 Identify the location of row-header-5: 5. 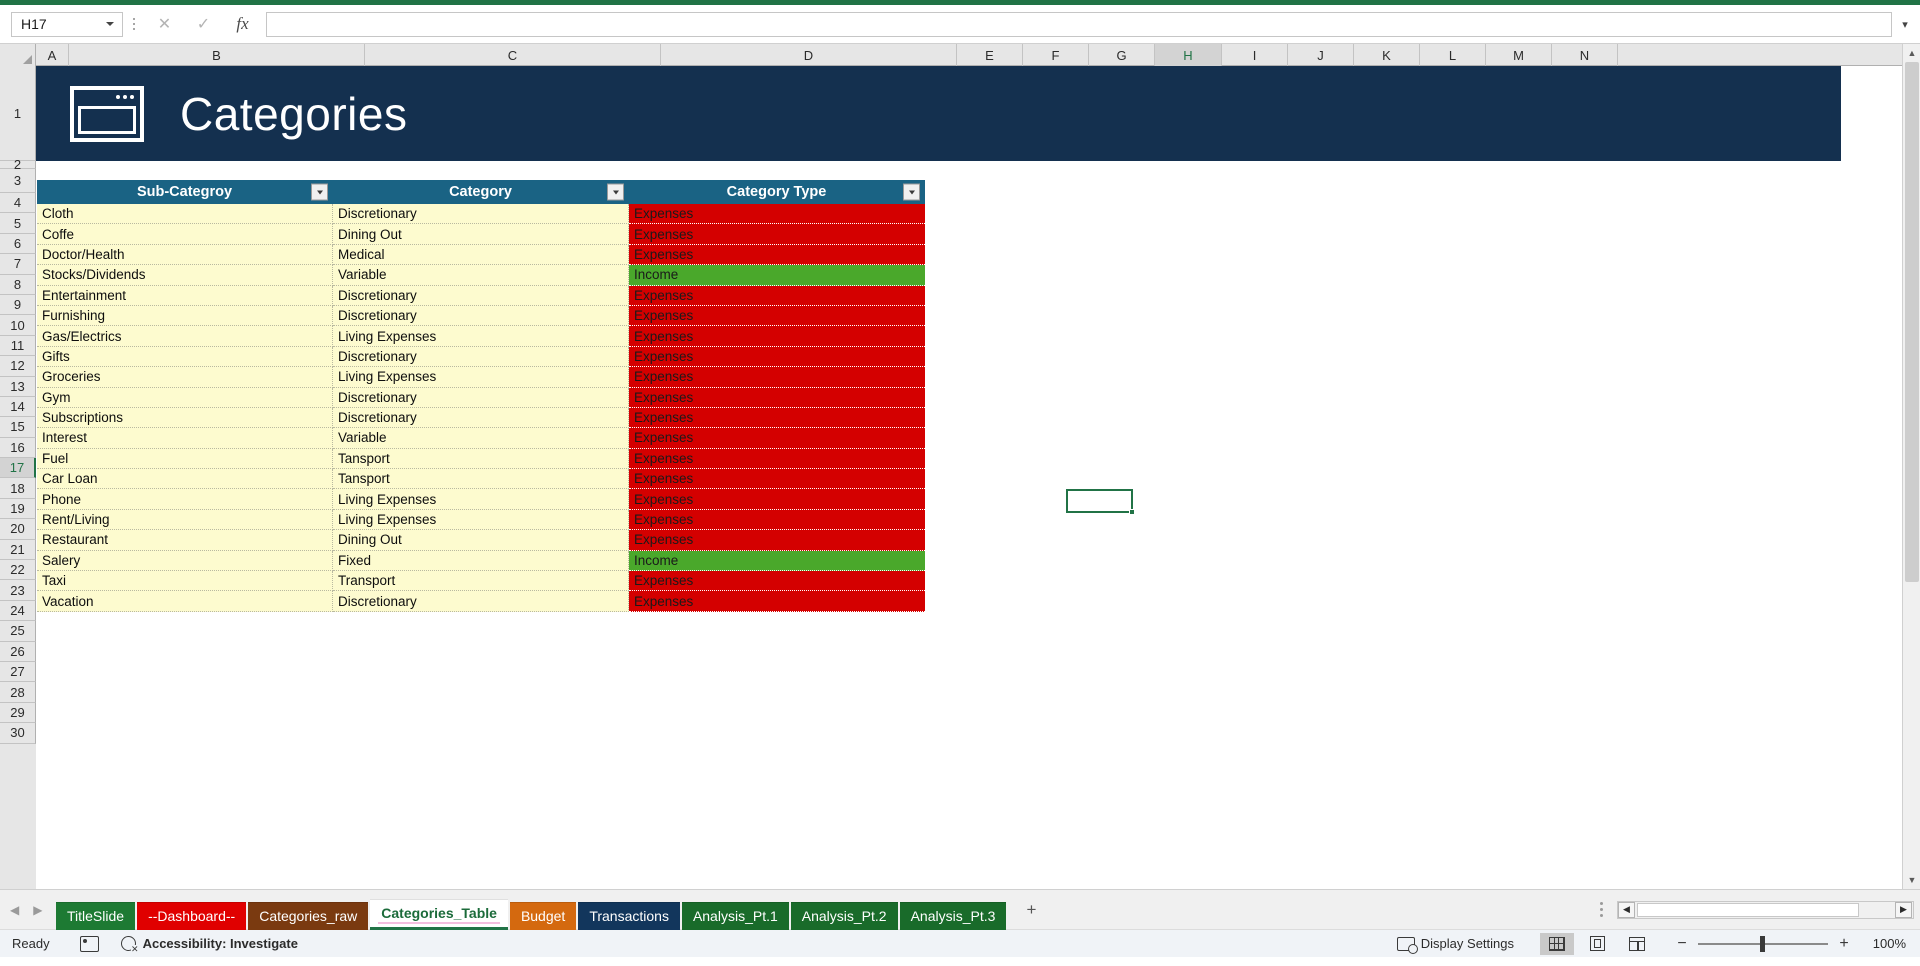
(18, 223).